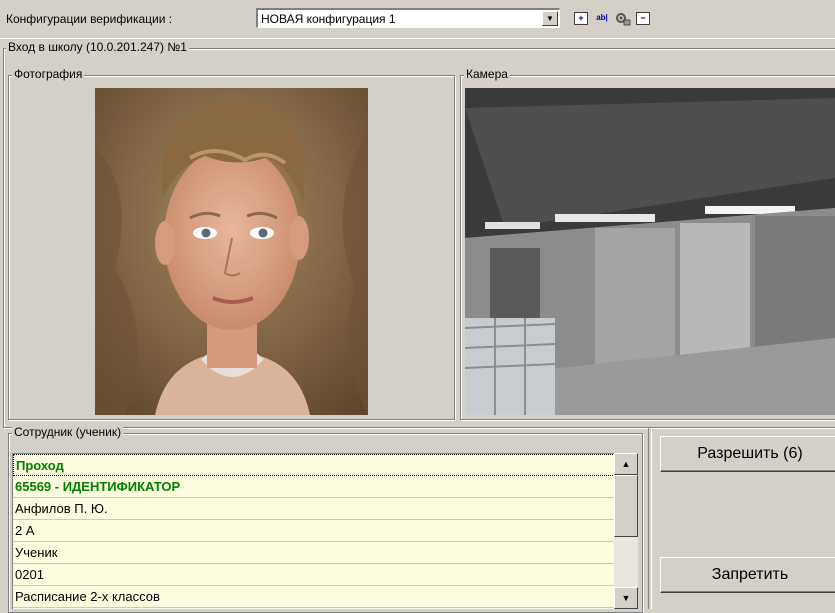  What do you see at coordinates (581, 18) in the screenshot?
I see `add-icon: +` at bounding box center [581, 18].